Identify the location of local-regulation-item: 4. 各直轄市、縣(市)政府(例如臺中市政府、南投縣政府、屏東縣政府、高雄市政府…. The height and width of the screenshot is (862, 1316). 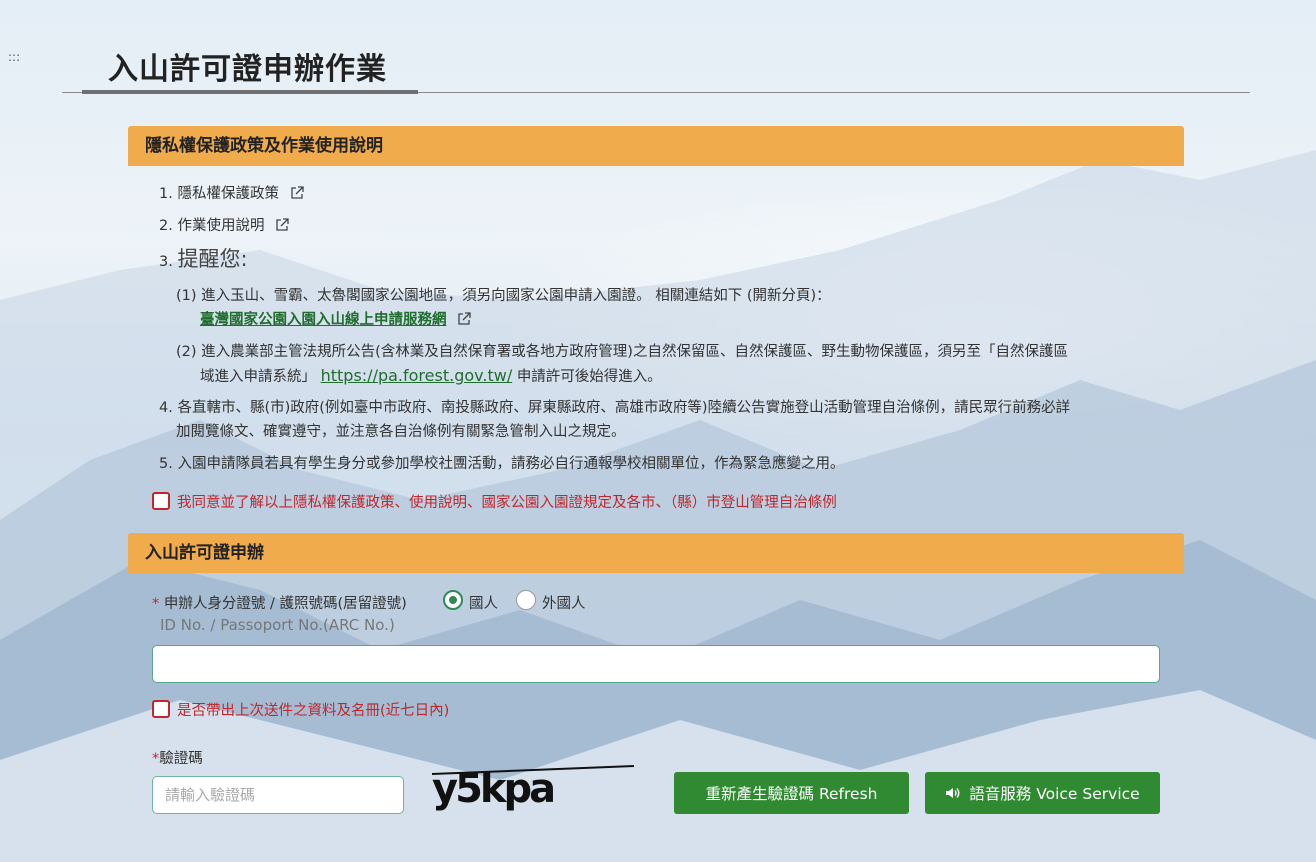
(615, 408).